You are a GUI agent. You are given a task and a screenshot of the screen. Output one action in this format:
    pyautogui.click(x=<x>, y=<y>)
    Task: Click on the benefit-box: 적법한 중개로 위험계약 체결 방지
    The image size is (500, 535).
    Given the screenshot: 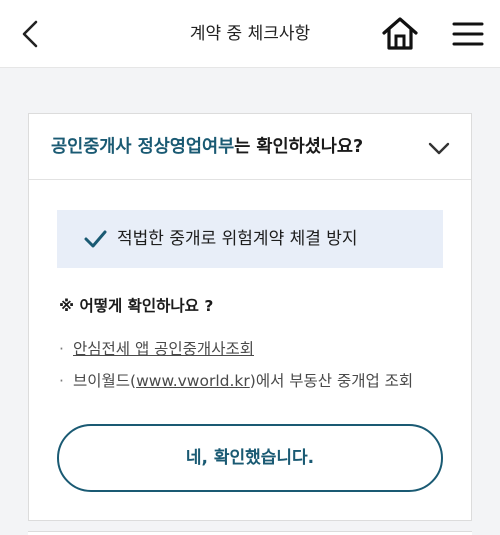 What is the action you would take?
    pyautogui.click(x=250, y=239)
    